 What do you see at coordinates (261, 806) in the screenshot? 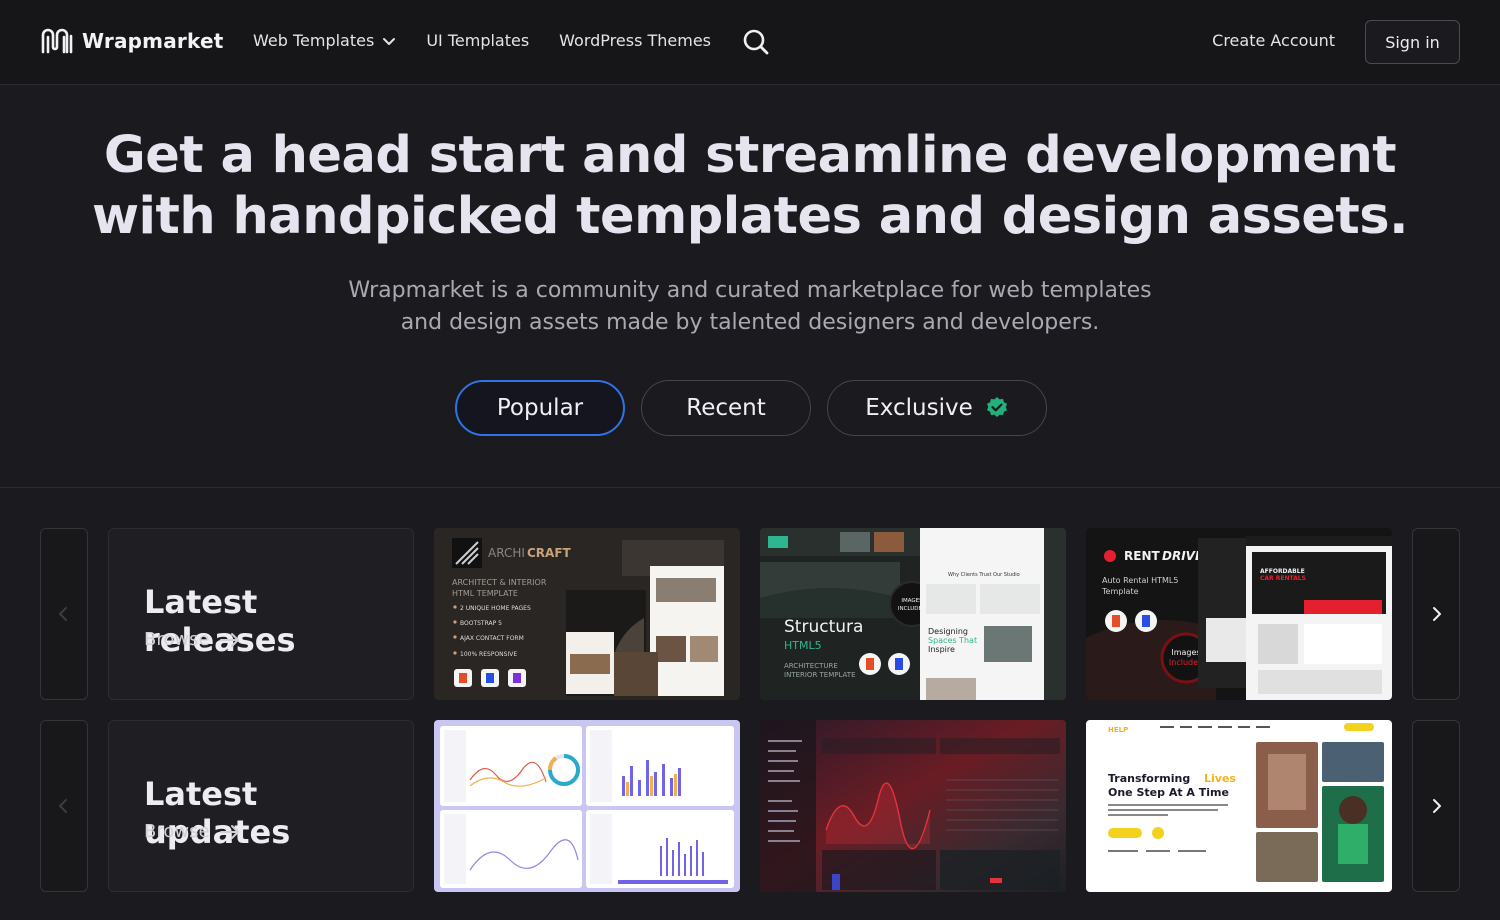
I see `latest-updates-card: Latest updates Browse` at bounding box center [261, 806].